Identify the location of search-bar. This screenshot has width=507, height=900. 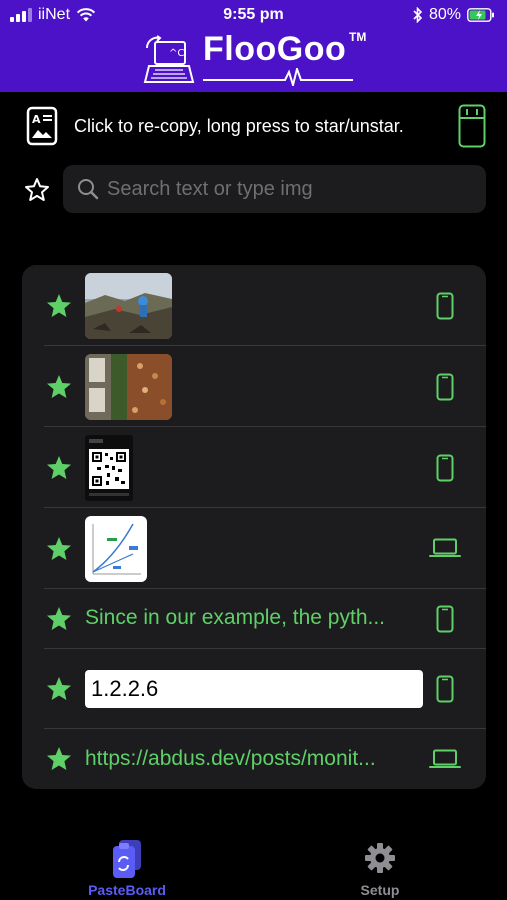
(274, 189).